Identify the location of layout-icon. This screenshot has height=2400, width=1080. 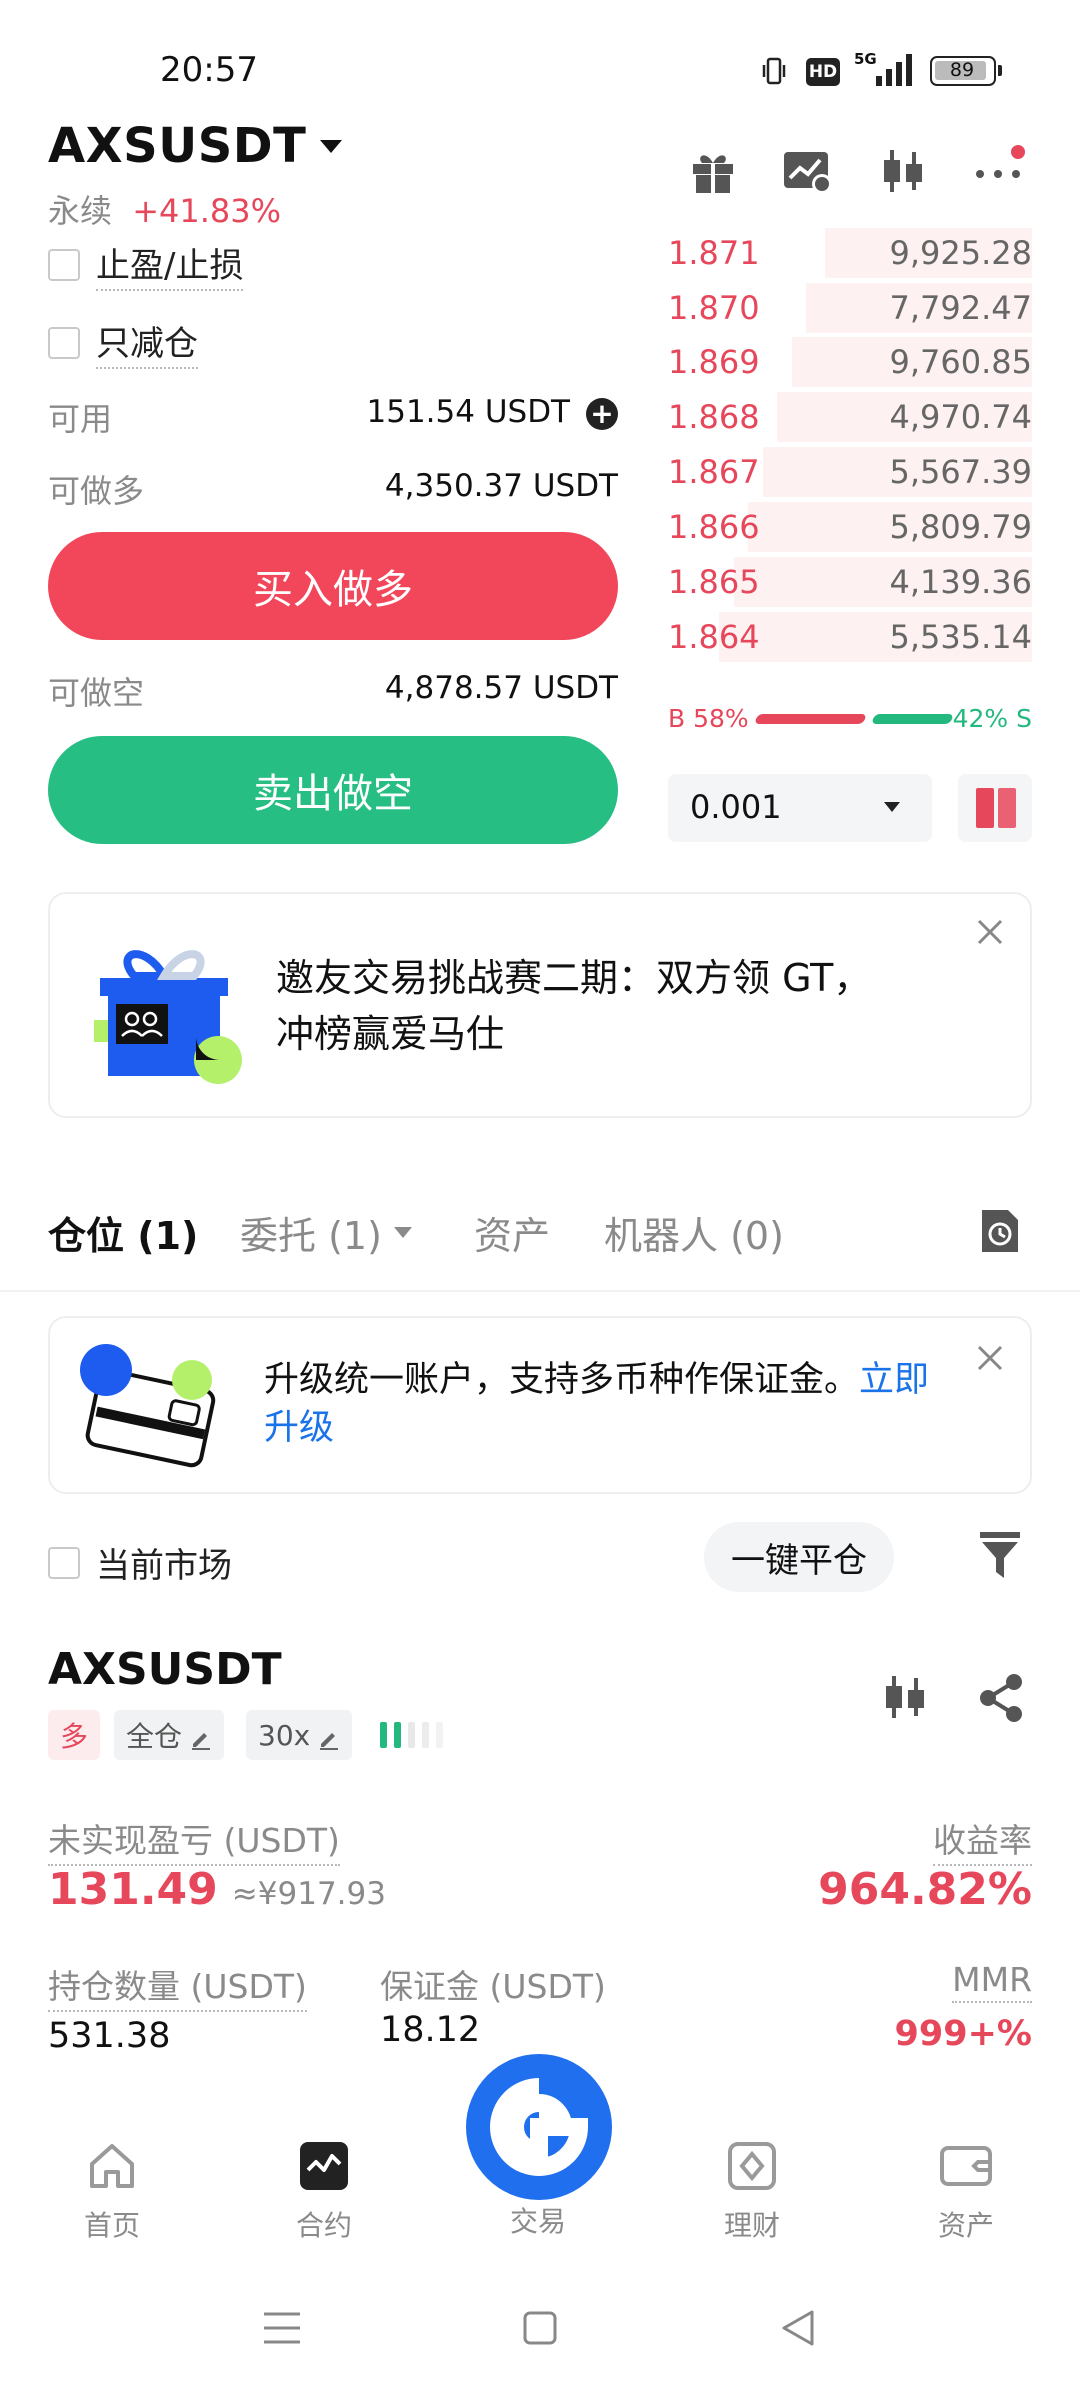
(996, 808).